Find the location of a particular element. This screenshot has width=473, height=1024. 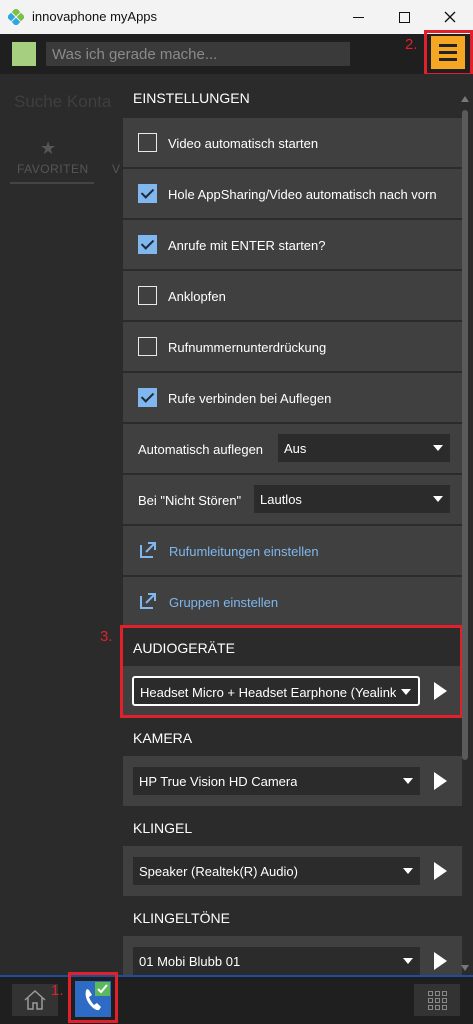

scroll-up-arrow-icon is located at coordinates (465, 99).